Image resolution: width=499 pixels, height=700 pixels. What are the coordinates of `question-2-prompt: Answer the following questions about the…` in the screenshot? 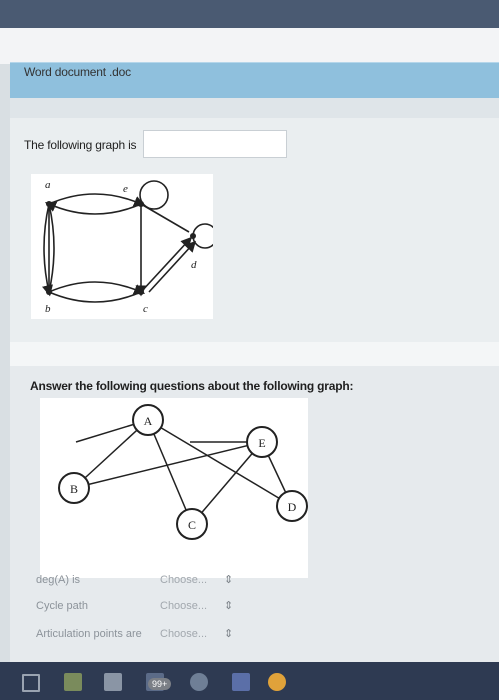 It's located at (192, 386).